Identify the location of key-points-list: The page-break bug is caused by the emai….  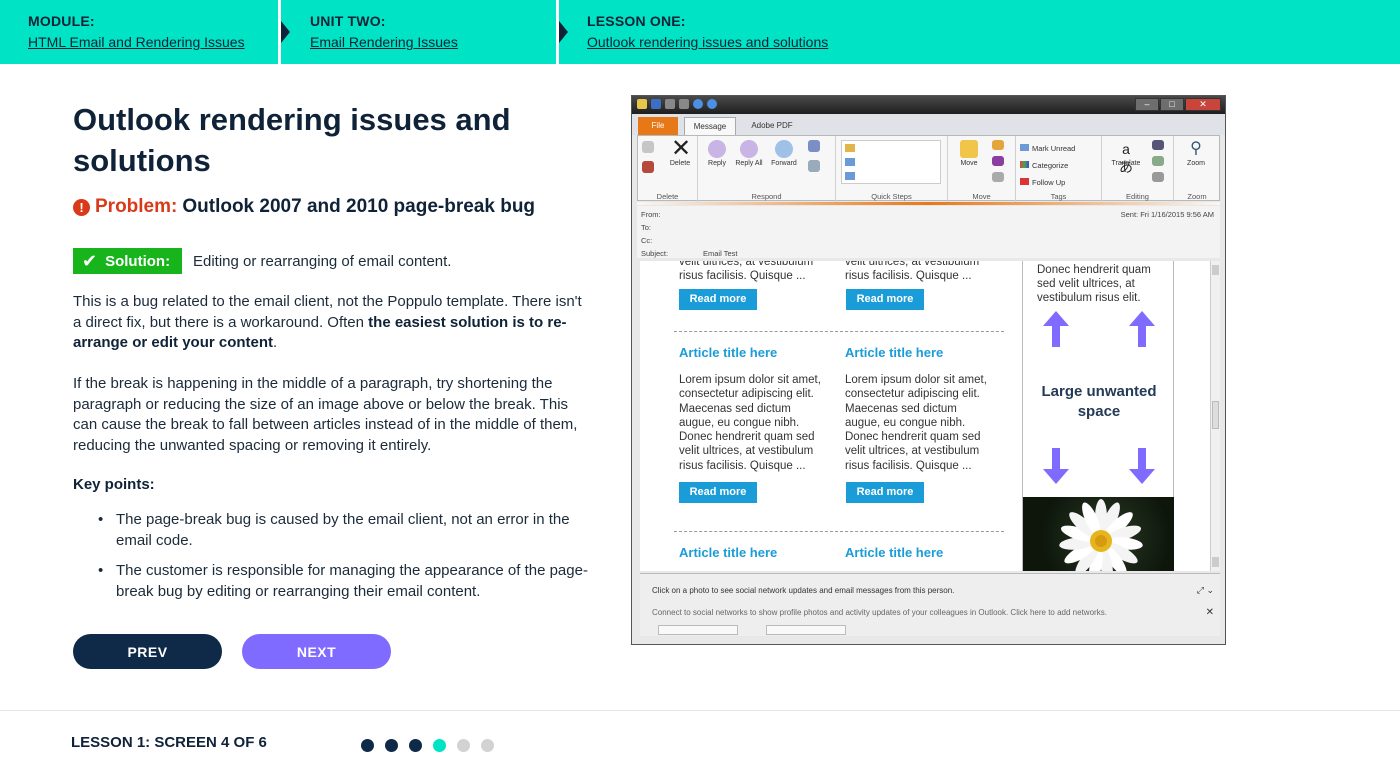
(343, 561).